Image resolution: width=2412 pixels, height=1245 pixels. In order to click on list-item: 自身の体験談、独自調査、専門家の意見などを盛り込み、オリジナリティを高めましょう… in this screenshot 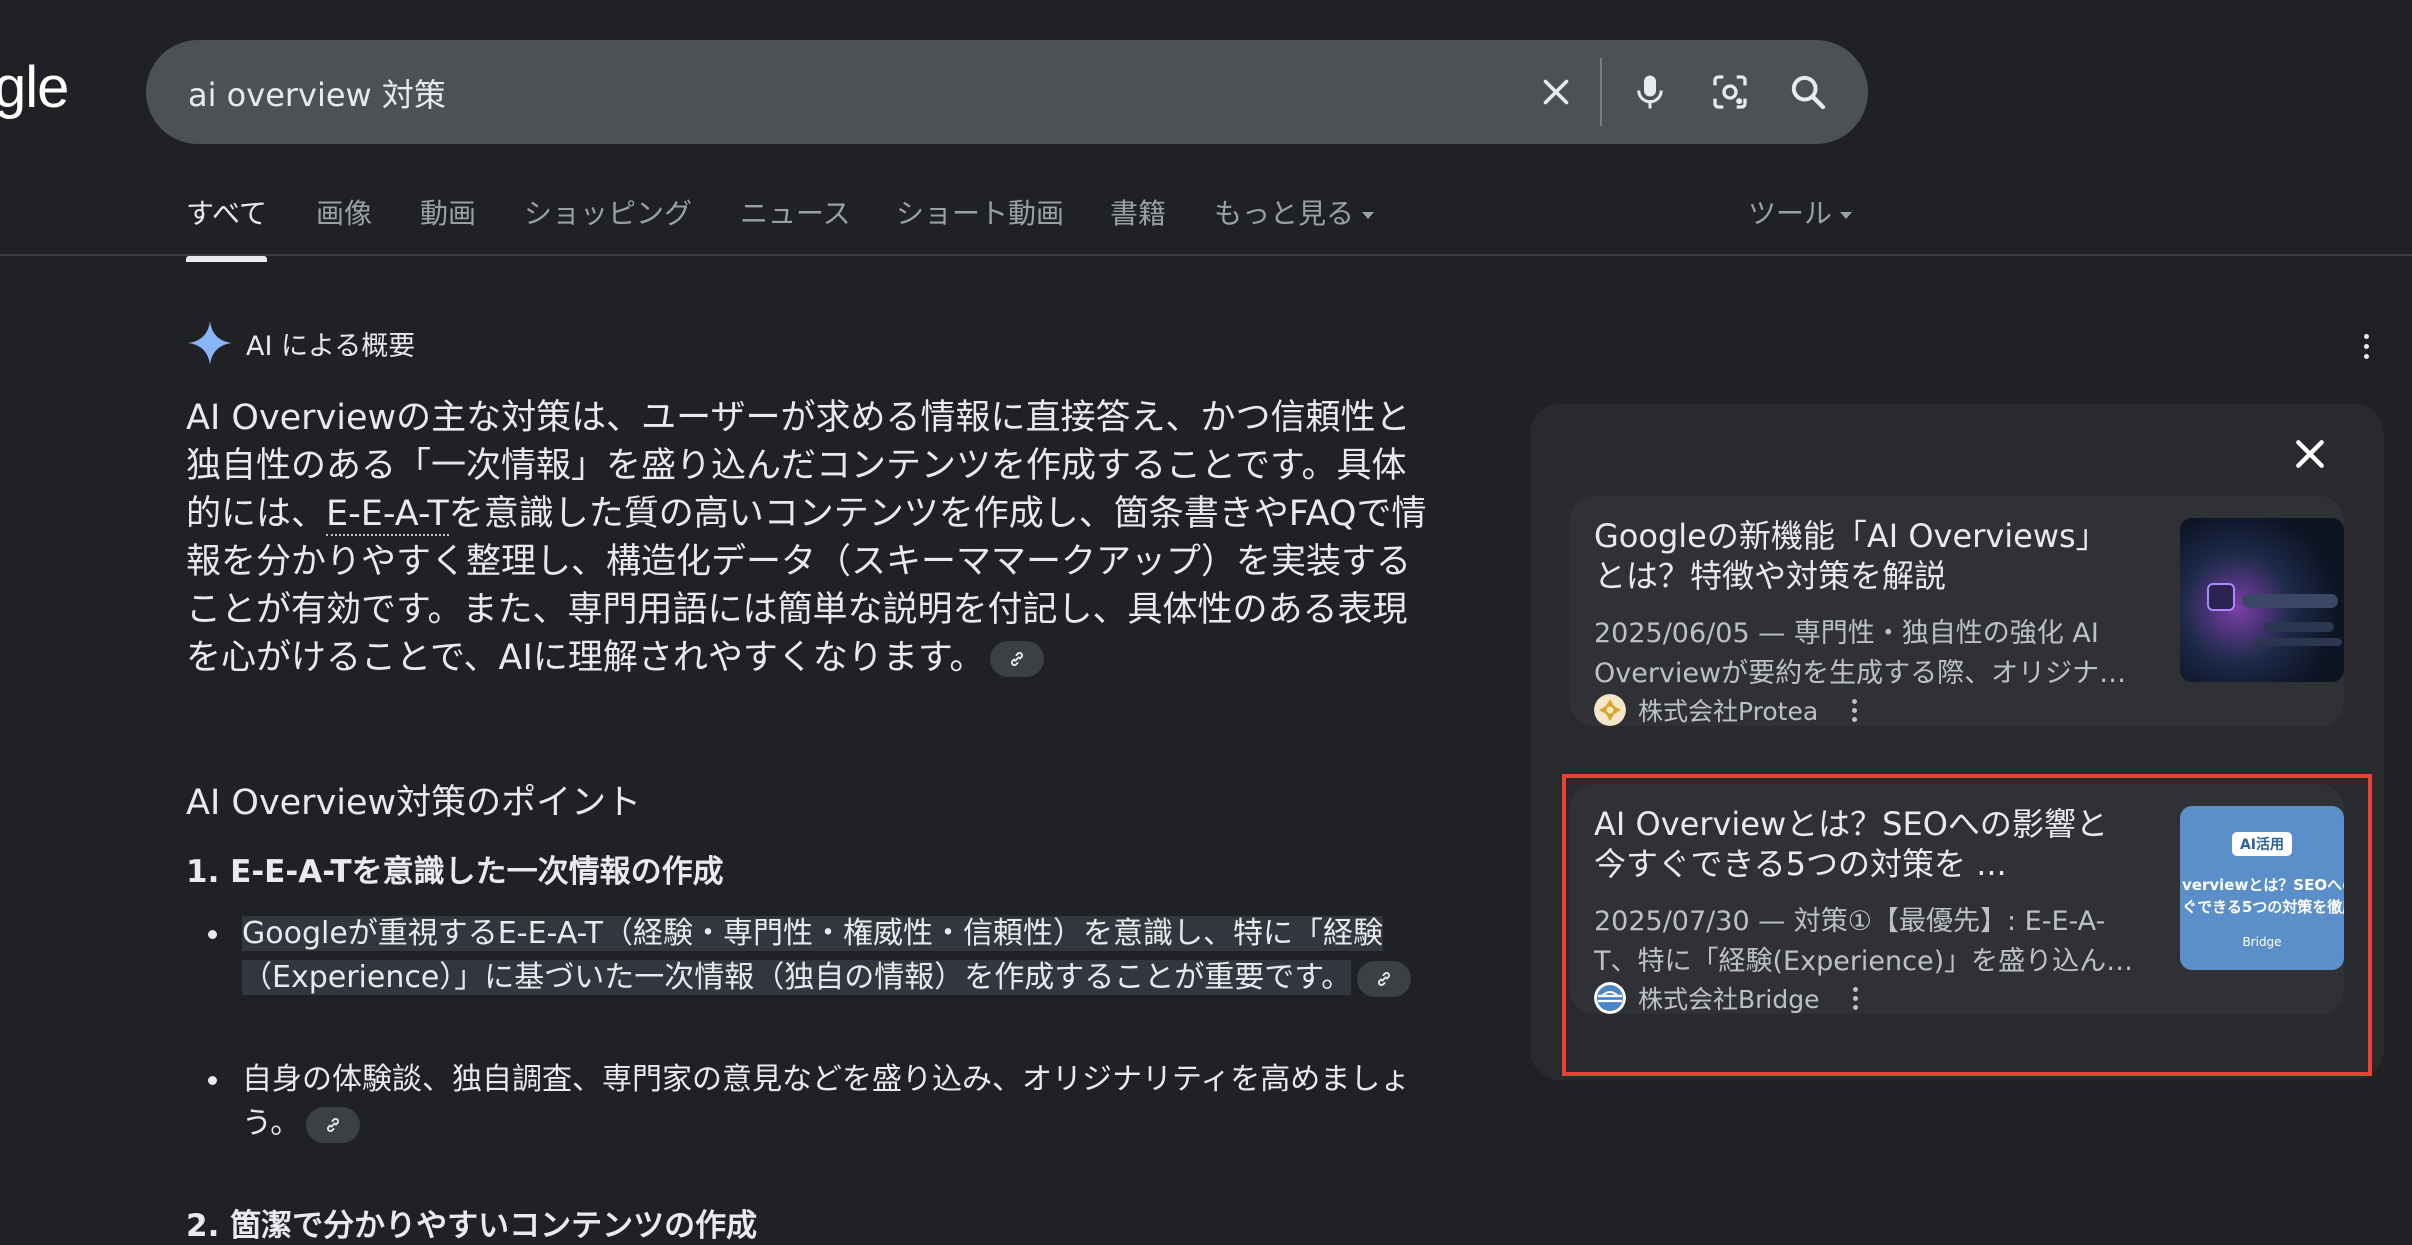, I will do `click(825, 1102)`.